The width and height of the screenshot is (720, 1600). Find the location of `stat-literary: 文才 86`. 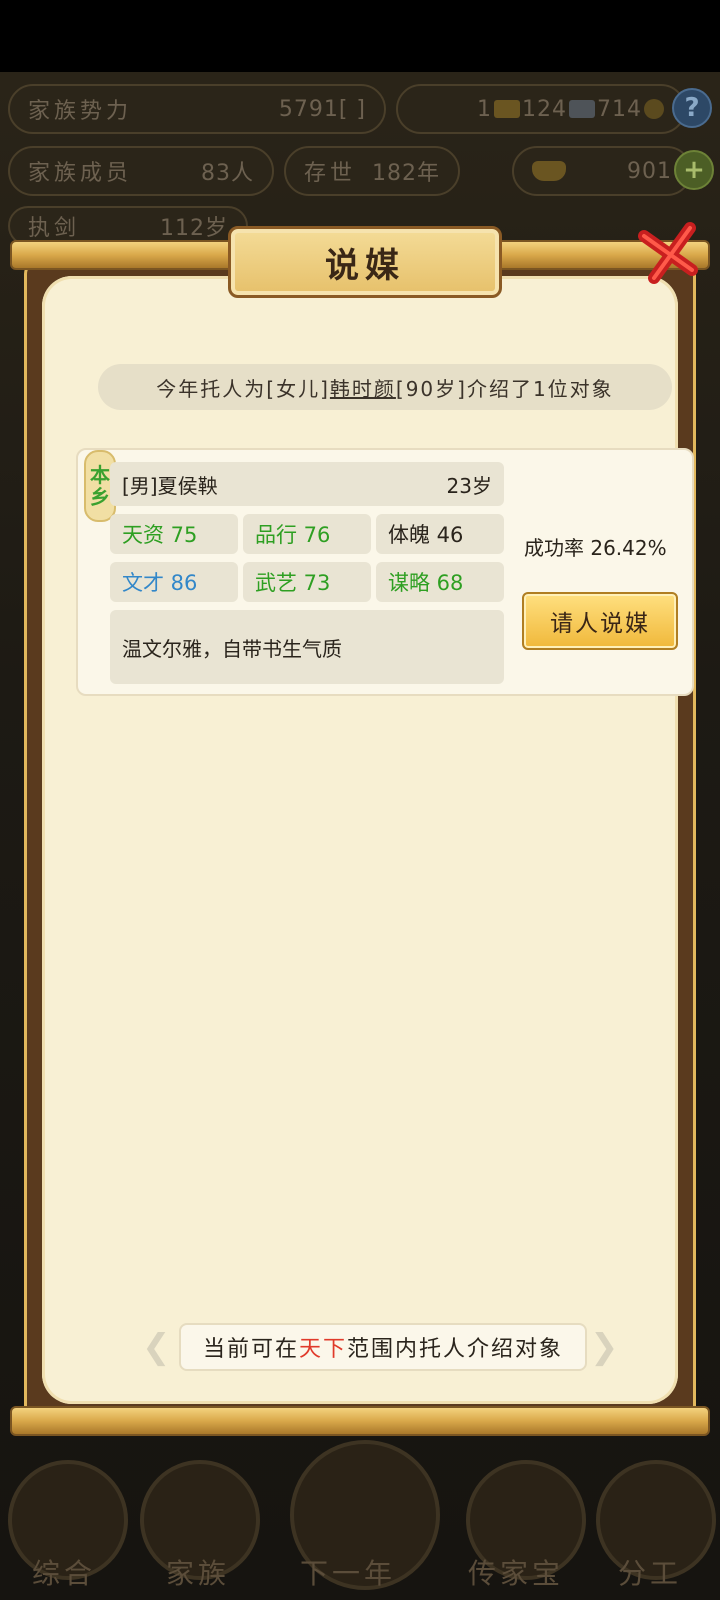

stat-literary: 文才 86 is located at coordinates (174, 582).